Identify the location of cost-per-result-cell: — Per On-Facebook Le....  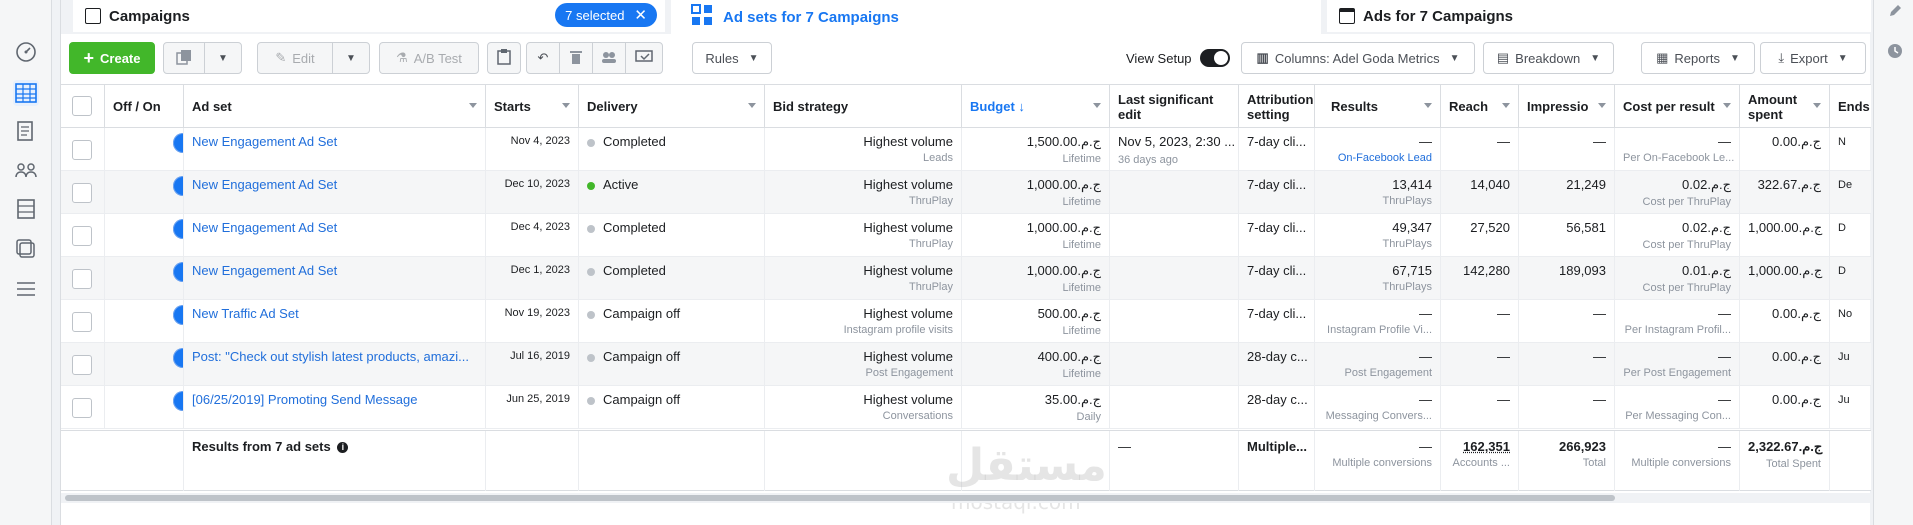
(1677, 149).